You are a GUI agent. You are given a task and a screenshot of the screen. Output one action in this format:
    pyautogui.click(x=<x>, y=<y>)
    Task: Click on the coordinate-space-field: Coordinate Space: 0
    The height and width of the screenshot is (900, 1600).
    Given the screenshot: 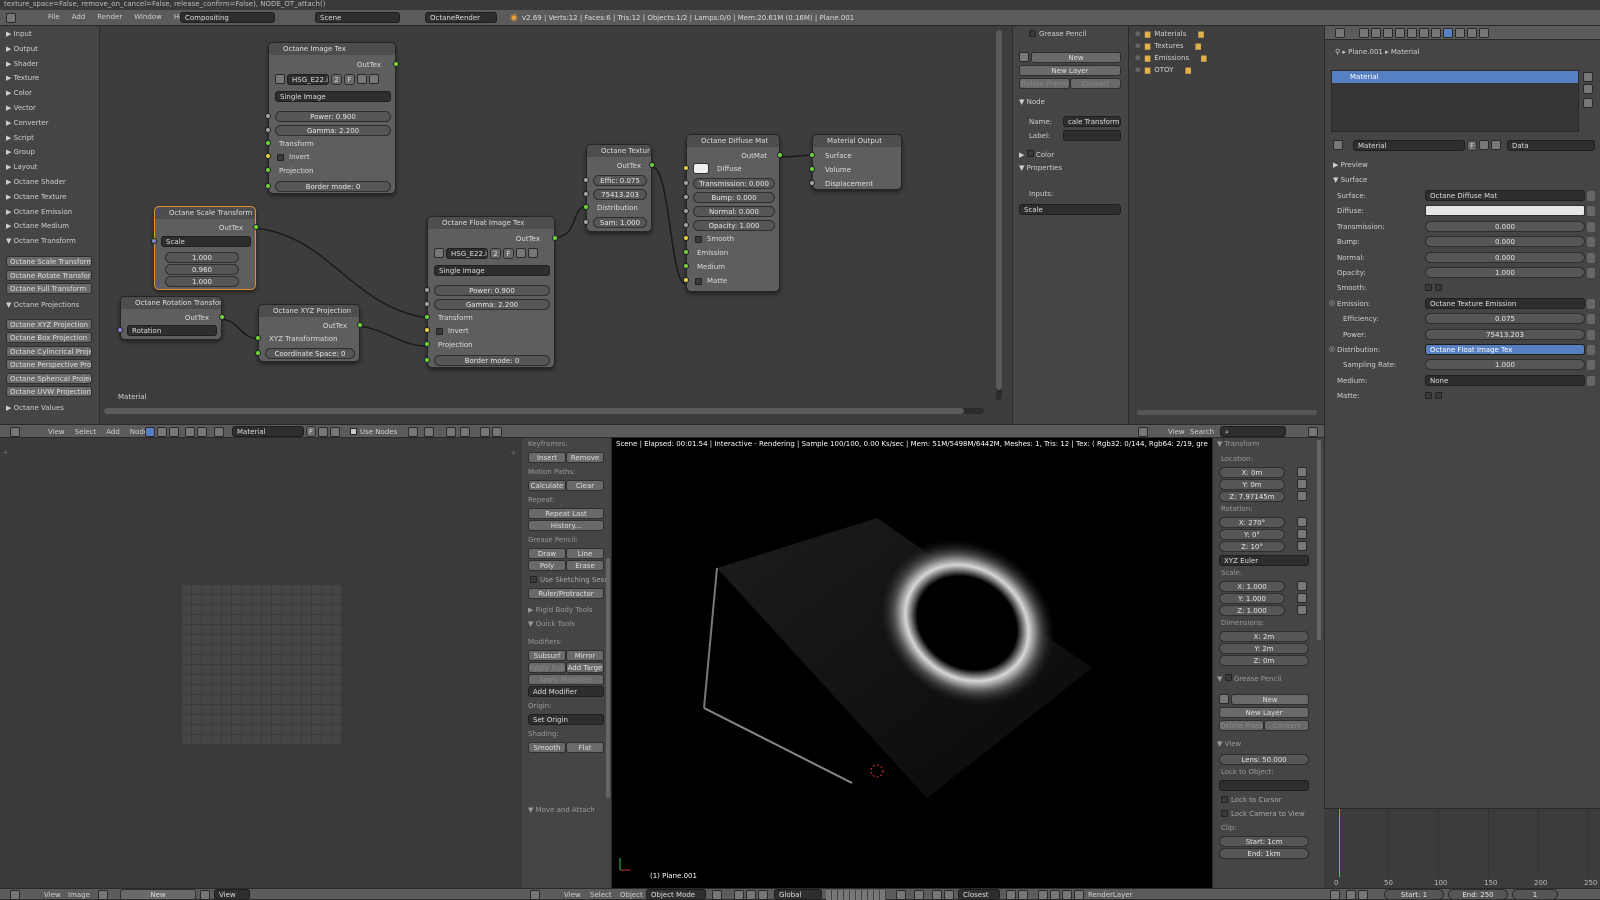 What is the action you would take?
    pyautogui.click(x=310, y=353)
    